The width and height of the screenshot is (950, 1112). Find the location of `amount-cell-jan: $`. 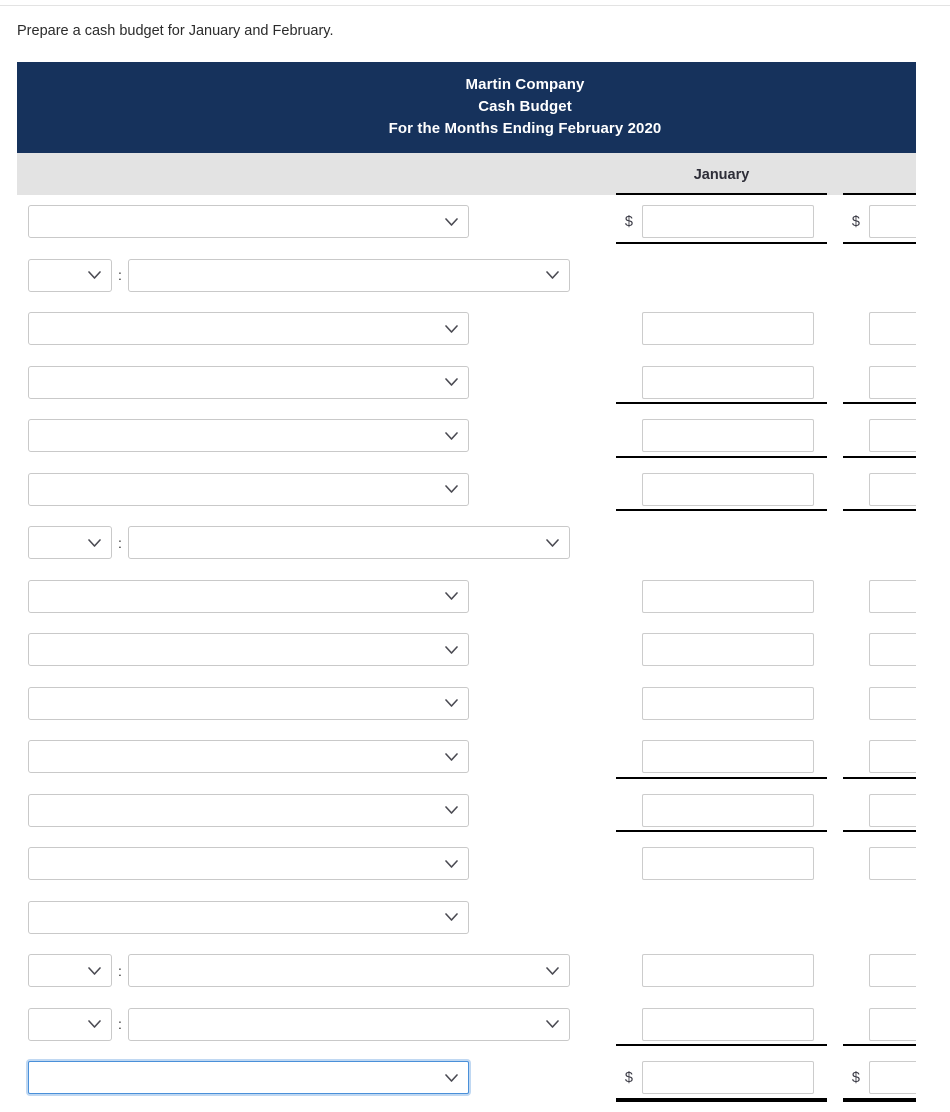

amount-cell-jan: $ is located at coordinates (721, 222).